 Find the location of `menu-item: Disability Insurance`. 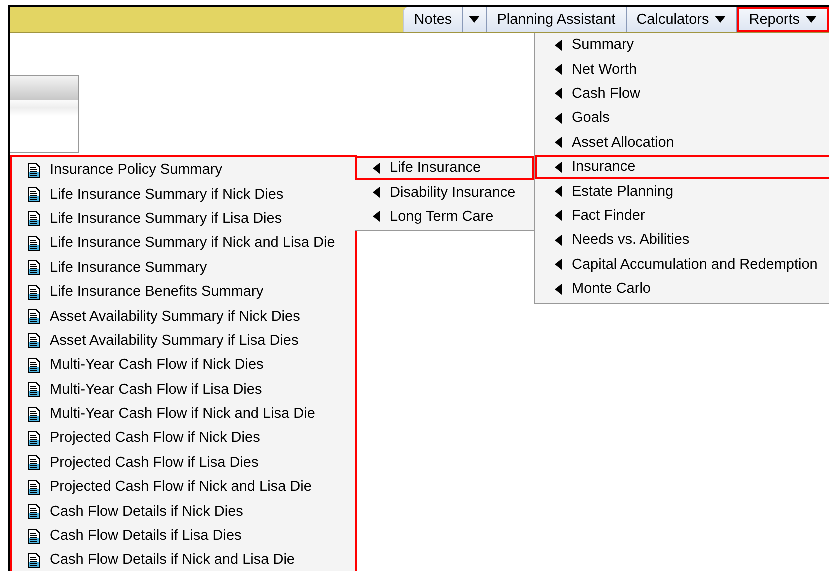

menu-item: Disability Insurance is located at coordinates (444, 192).